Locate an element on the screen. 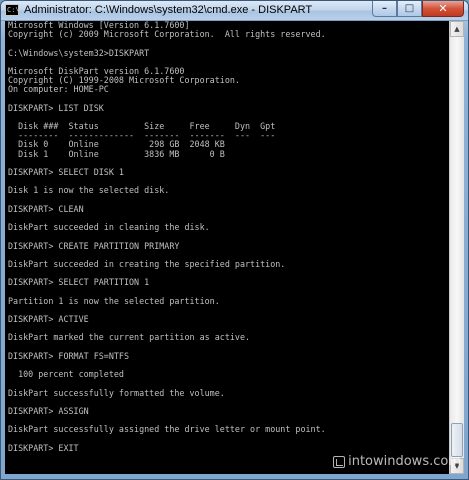  console-line: DISKPART> SELECT DISK 1 is located at coordinates (66, 172).